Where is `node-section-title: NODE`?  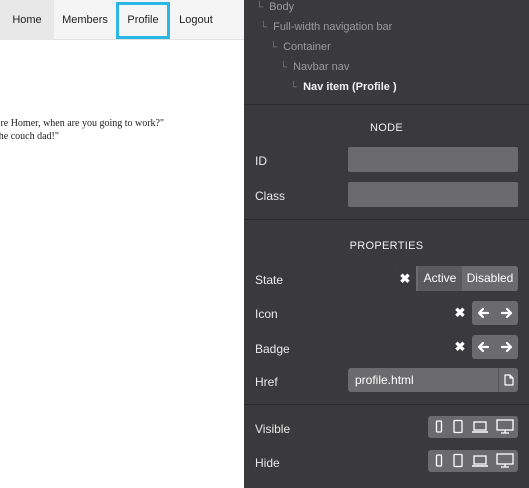
node-section-title: NODE is located at coordinates (386, 128).